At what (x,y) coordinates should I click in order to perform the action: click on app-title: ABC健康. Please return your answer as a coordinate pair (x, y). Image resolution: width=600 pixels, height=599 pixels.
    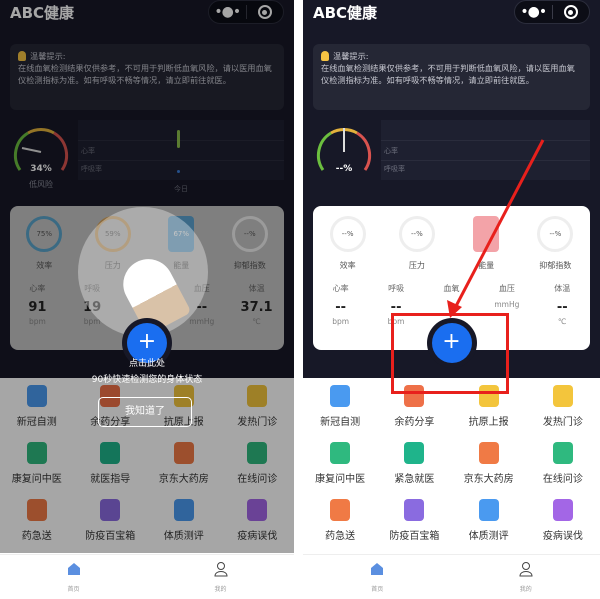
    Looking at the image, I should click on (345, 13).